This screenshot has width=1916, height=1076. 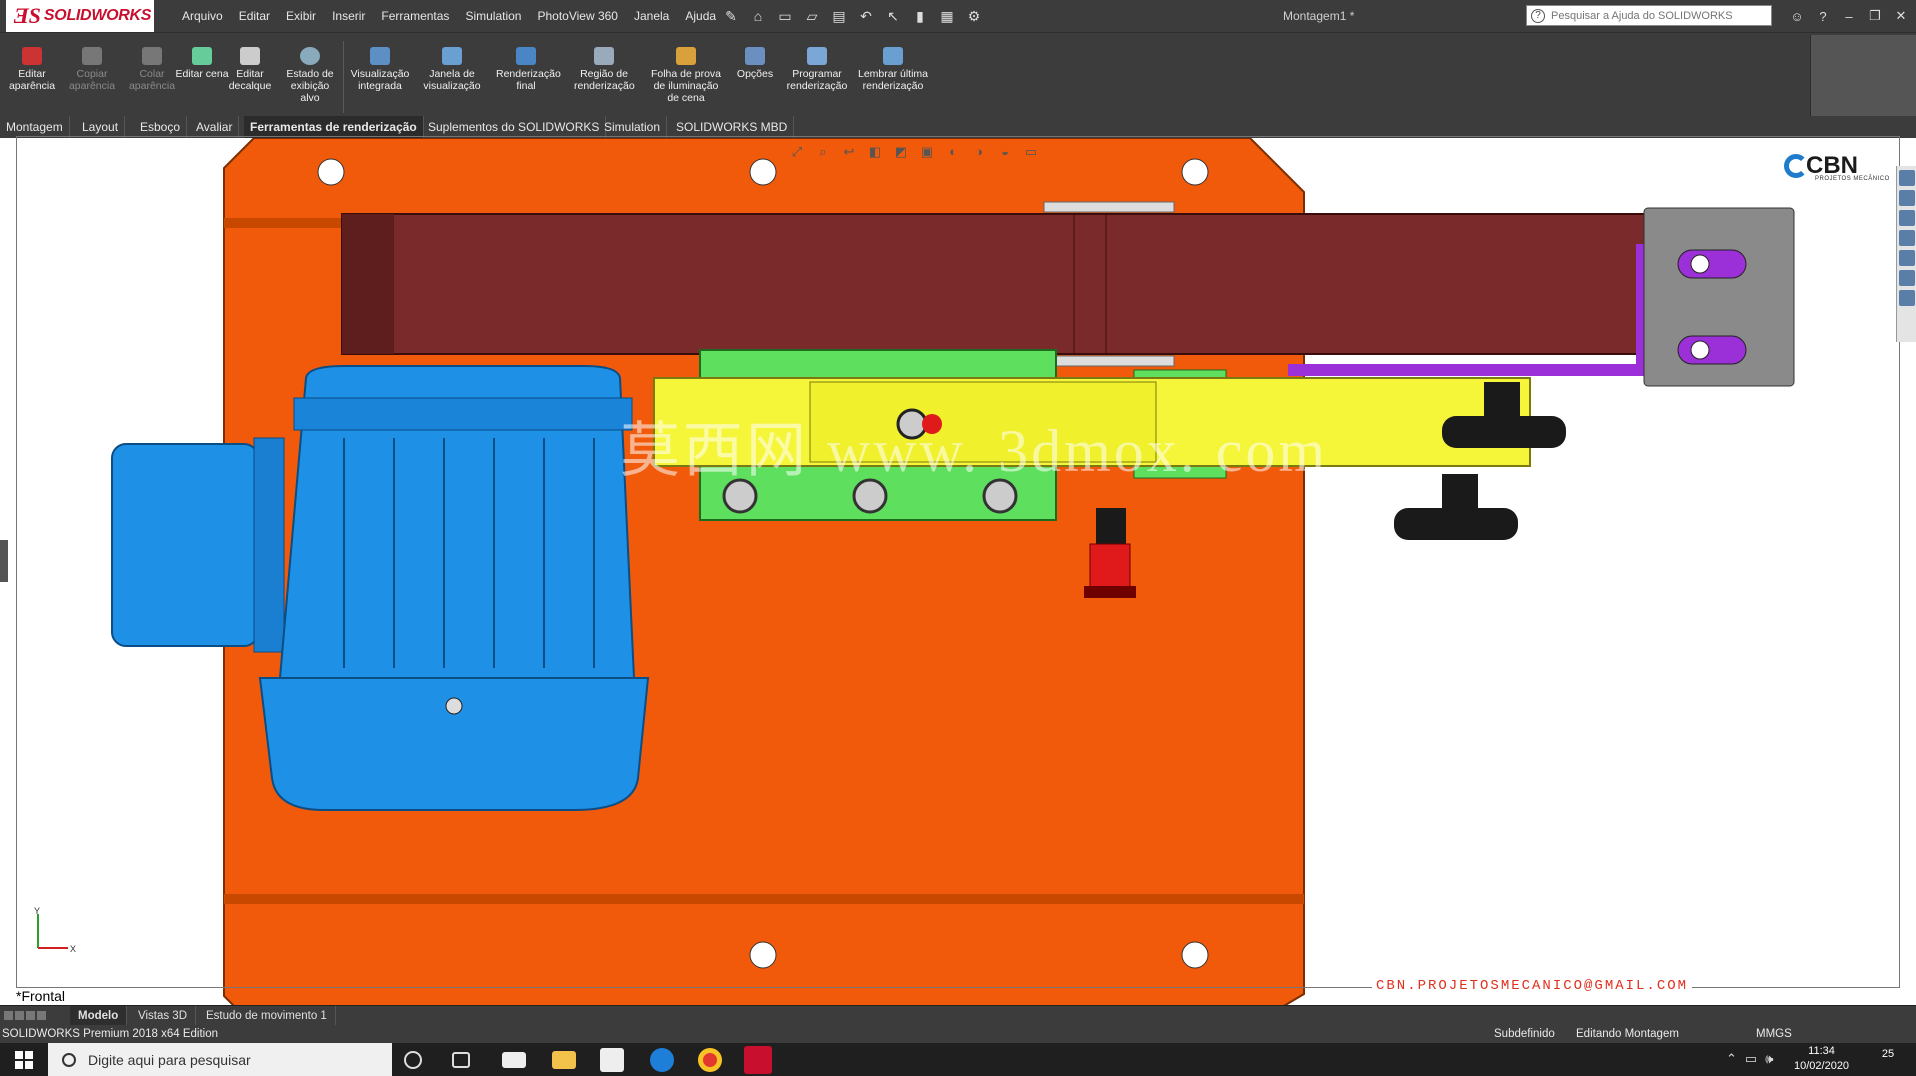 I want to click on tab-solidworks-mbd: SOLIDWORKS MBD, so click(x=732, y=127).